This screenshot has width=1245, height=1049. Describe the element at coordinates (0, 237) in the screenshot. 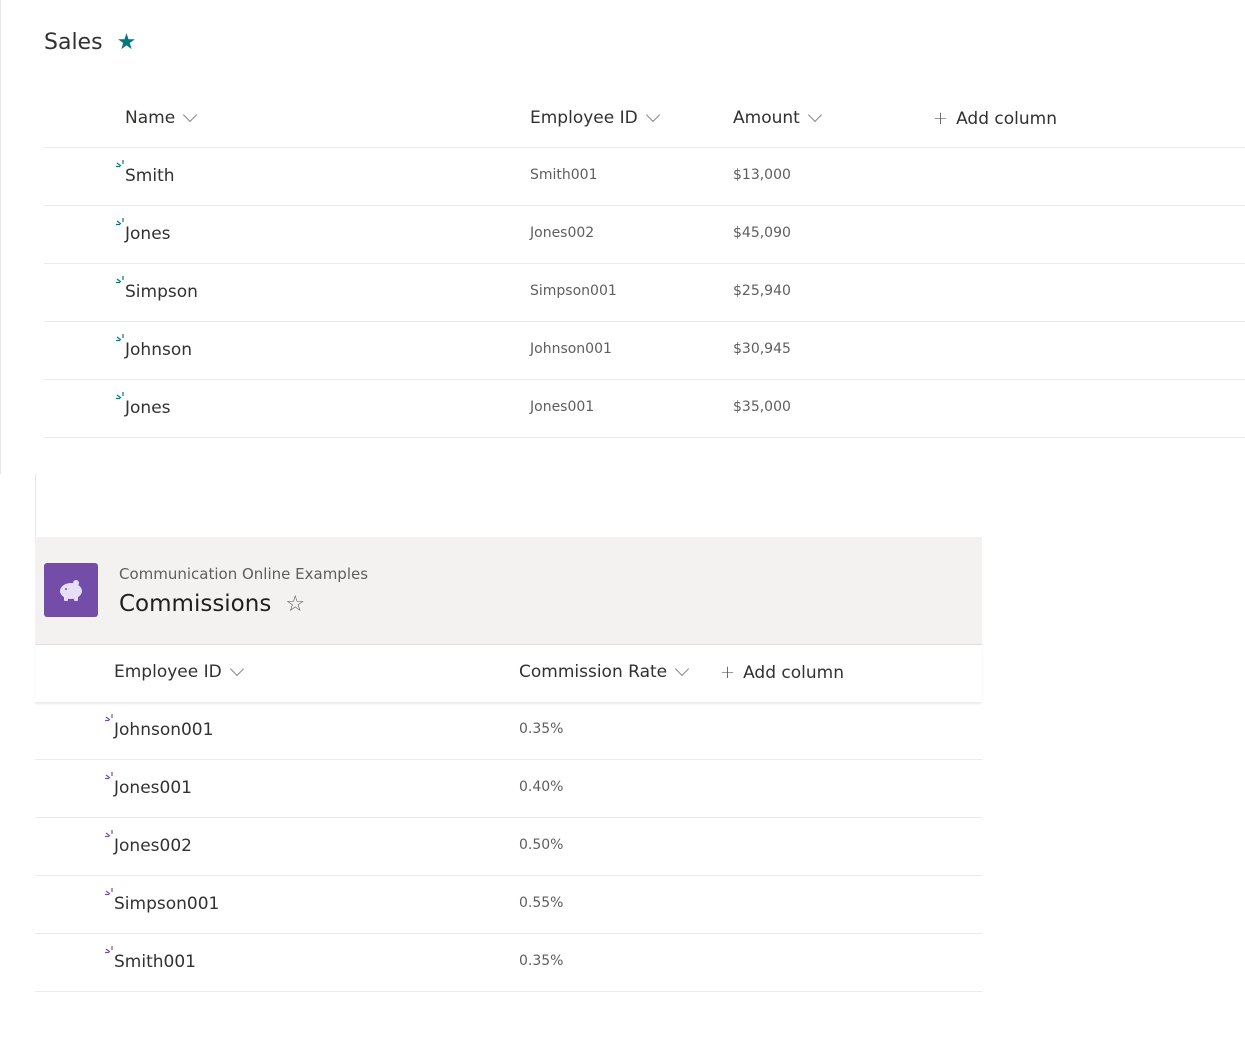

I see `left-border` at that location.